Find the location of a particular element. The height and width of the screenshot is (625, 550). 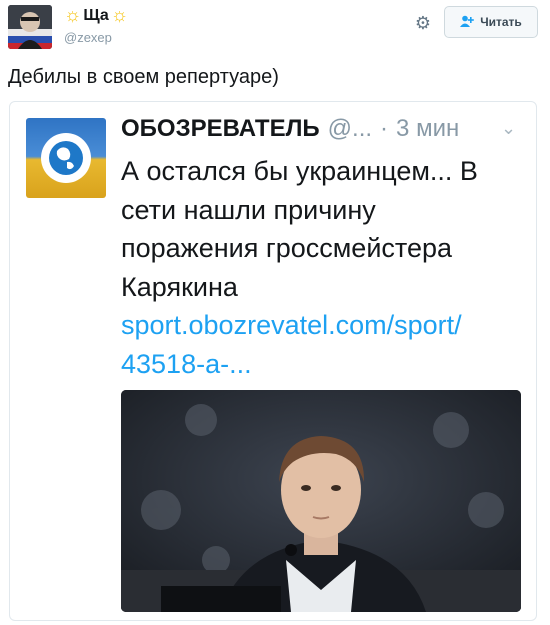

follow-button: Читать is located at coordinates (491, 22).